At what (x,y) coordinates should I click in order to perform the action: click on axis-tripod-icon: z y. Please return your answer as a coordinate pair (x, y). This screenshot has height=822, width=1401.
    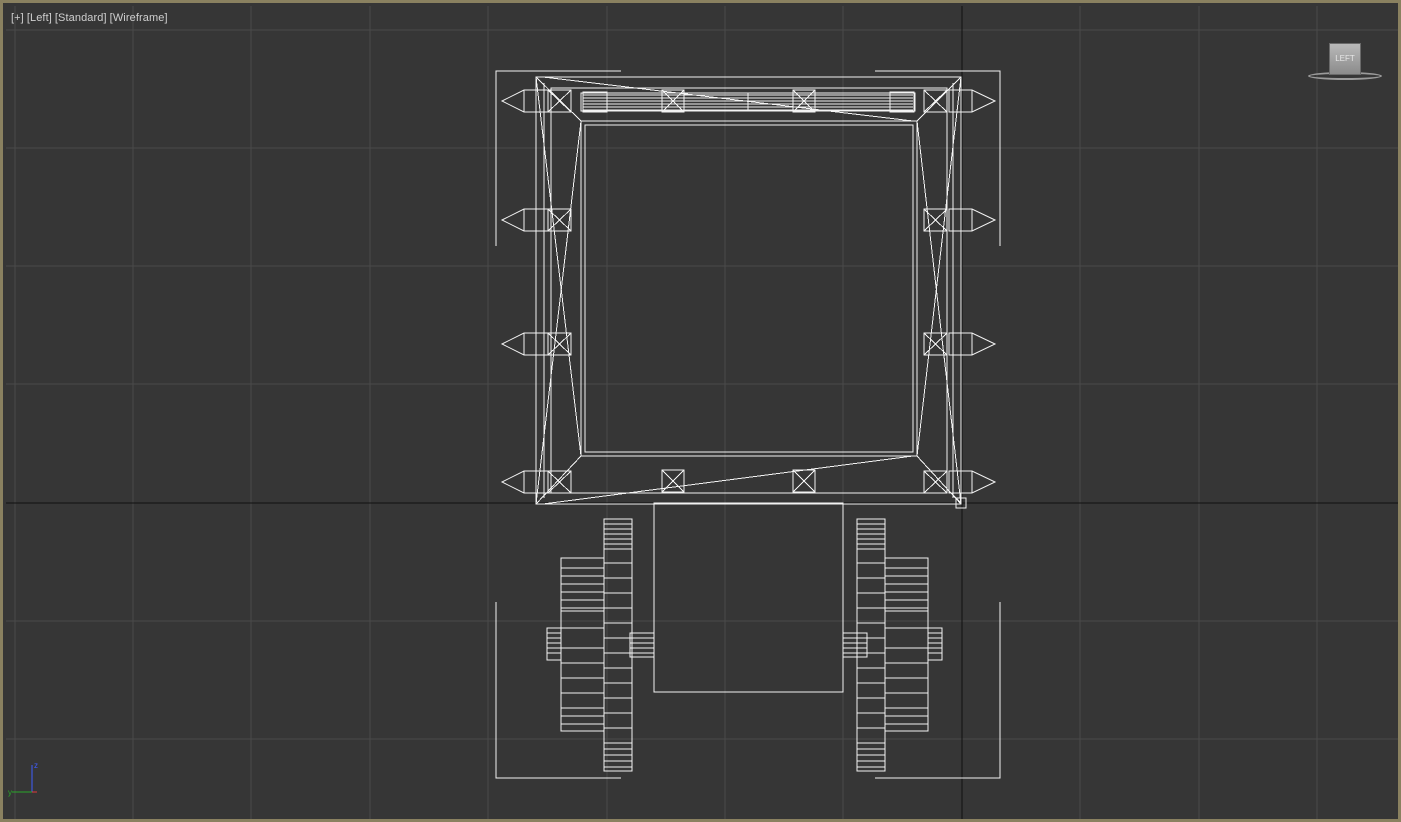
    Looking at the image, I should click on (27, 781).